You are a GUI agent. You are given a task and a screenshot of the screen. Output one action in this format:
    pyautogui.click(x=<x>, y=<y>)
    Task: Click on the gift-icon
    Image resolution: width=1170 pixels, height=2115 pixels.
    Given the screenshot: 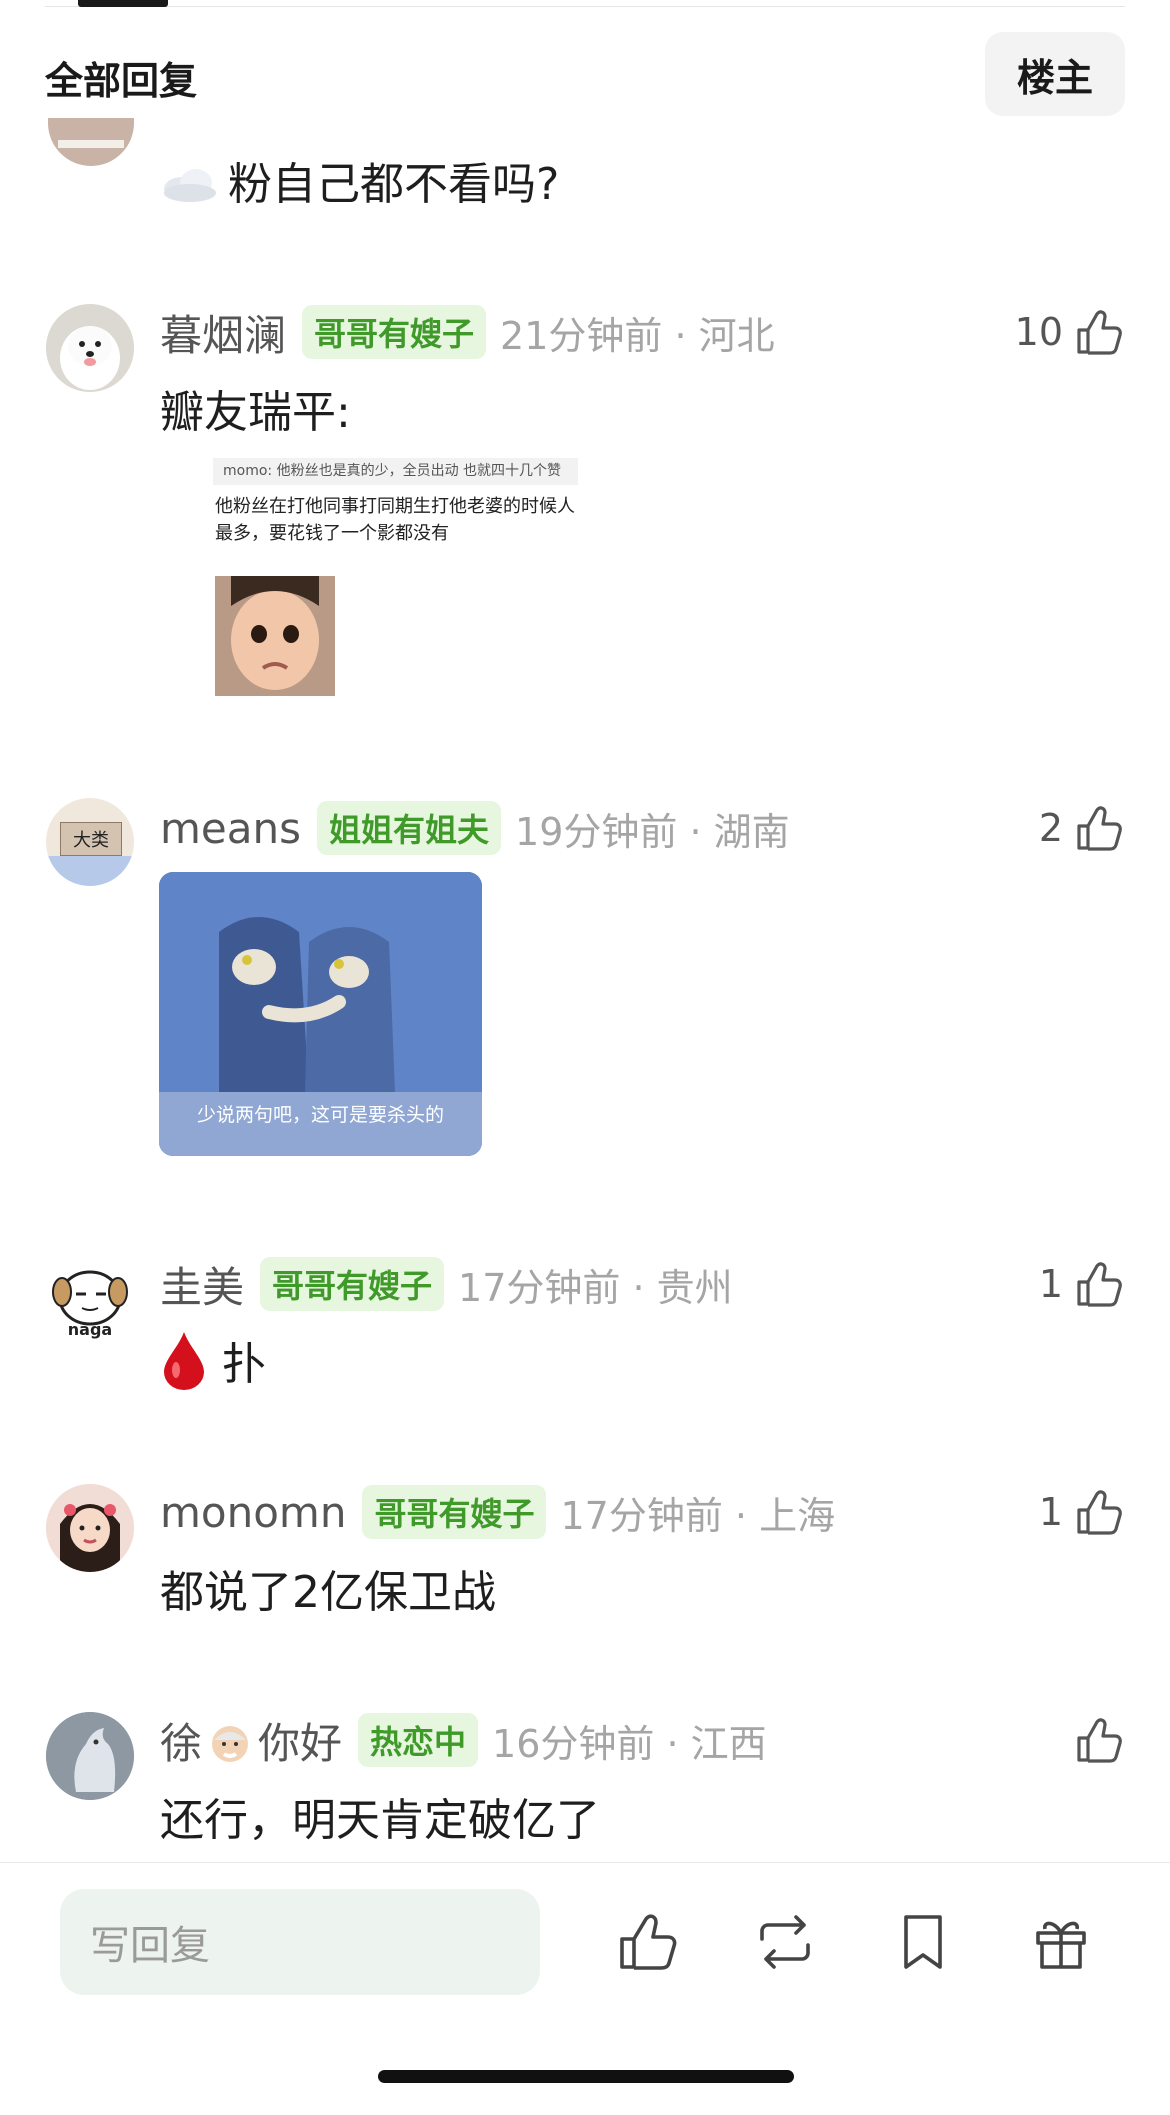 What is the action you would take?
    pyautogui.click(x=1061, y=1942)
    